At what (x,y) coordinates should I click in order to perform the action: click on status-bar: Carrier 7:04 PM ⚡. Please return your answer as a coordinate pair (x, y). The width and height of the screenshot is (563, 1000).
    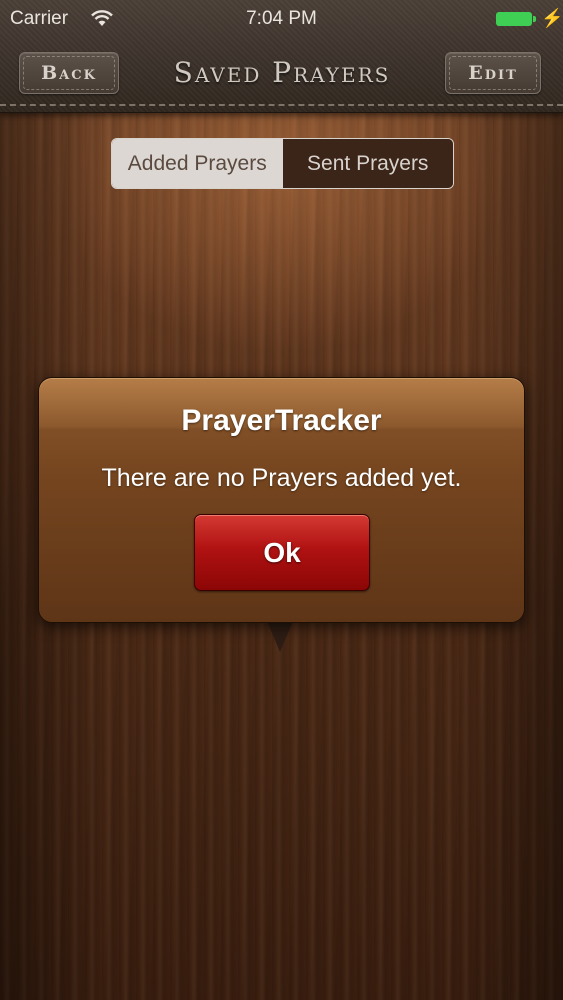
    Looking at the image, I should click on (281, 19).